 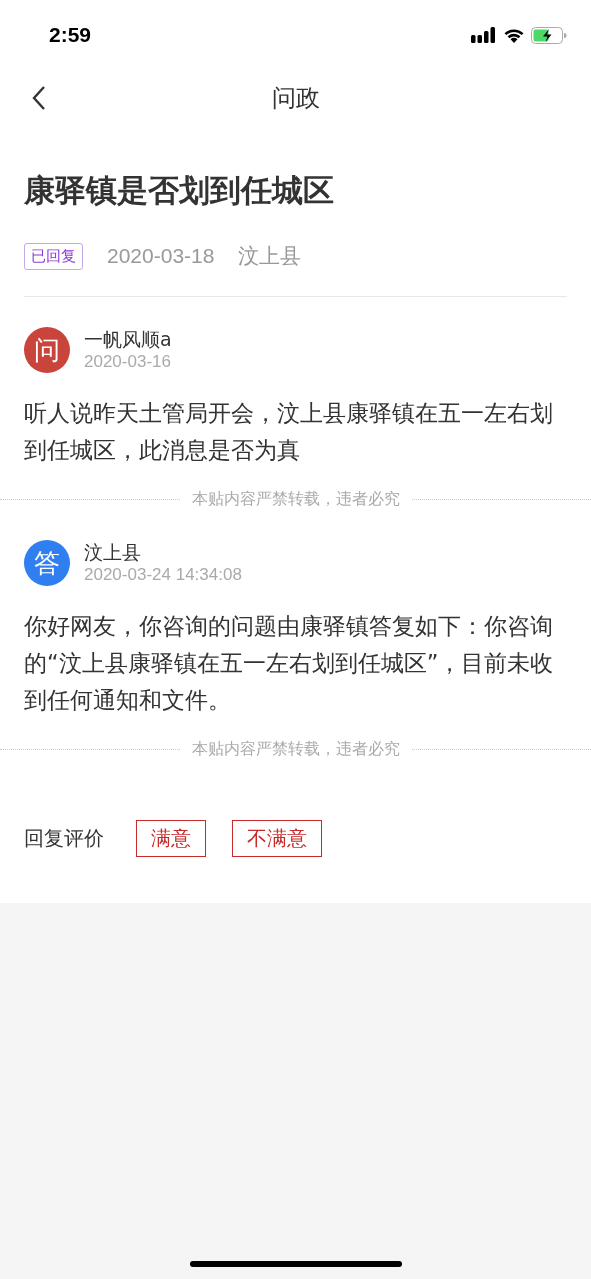 What do you see at coordinates (549, 35) in the screenshot?
I see `battery-charging-icon` at bounding box center [549, 35].